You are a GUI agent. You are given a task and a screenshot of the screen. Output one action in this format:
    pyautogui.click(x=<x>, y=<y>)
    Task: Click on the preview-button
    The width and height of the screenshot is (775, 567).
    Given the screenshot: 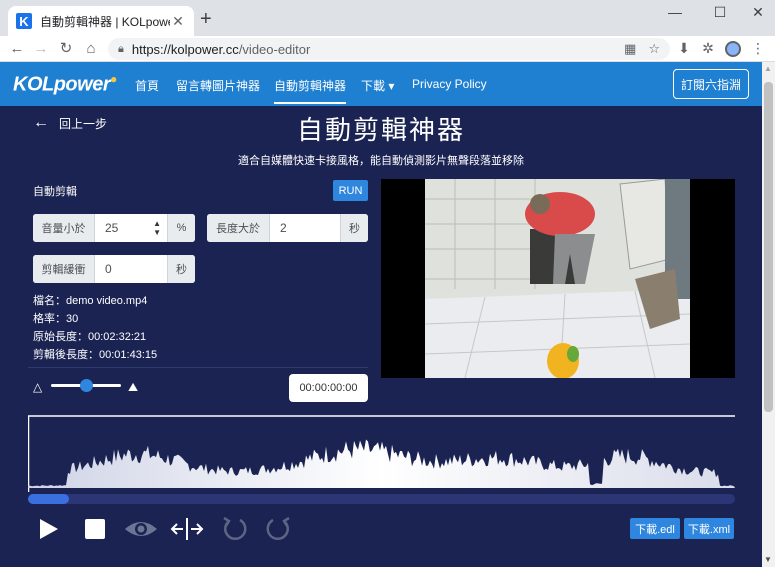 What is the action you would take?
    pyautogui.click(x=141, y=529)
    